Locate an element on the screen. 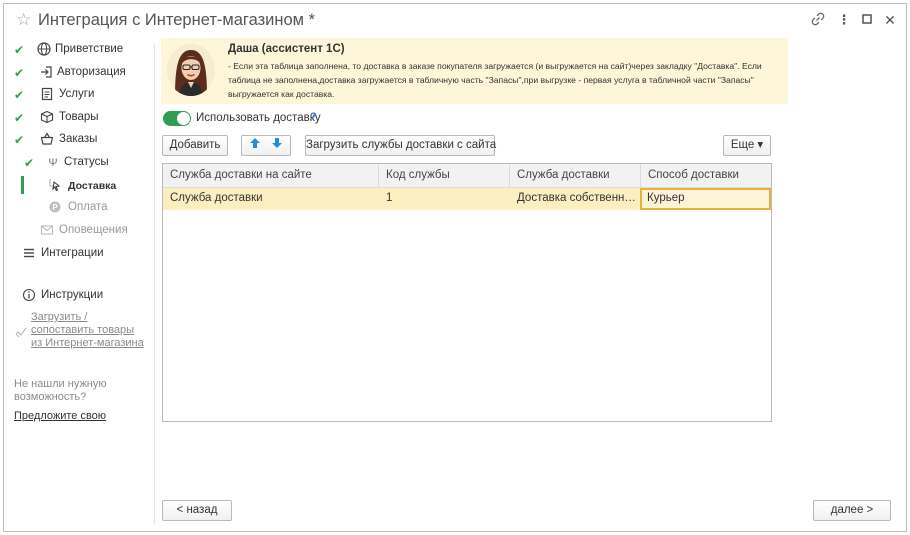  sidebar-item-label: Интеграции is located at coordinates (72, 253).